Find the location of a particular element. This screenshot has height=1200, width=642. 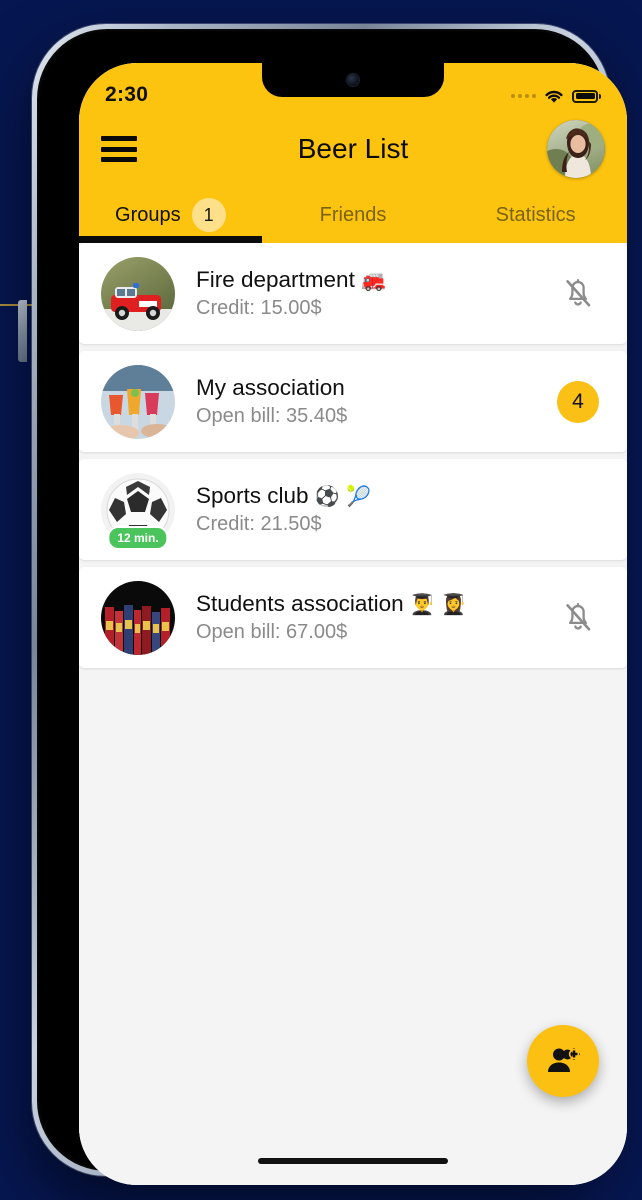

group-name-text: Sports club is located at coordinates (252, 495).